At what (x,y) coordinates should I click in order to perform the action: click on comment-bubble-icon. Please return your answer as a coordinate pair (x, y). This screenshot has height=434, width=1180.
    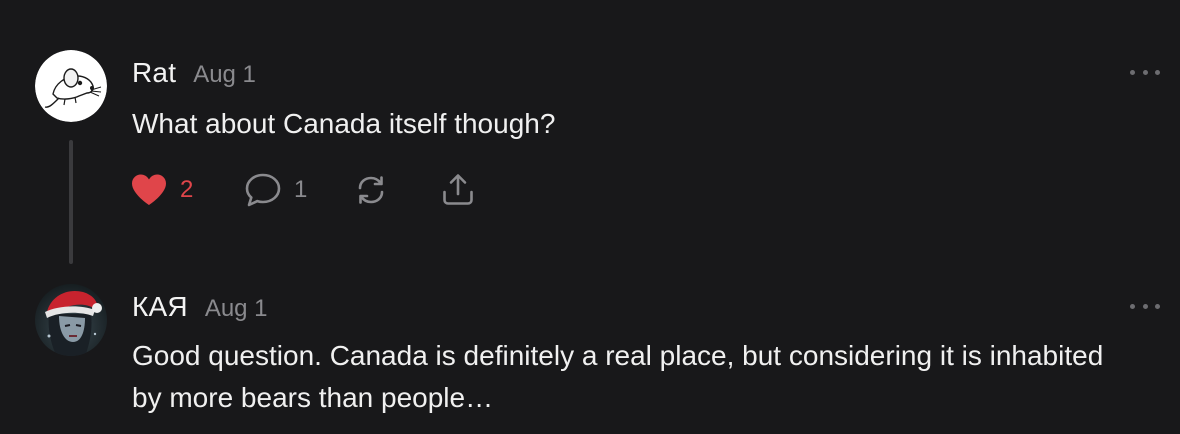
    Looking at the image, I should click on (263, 190).